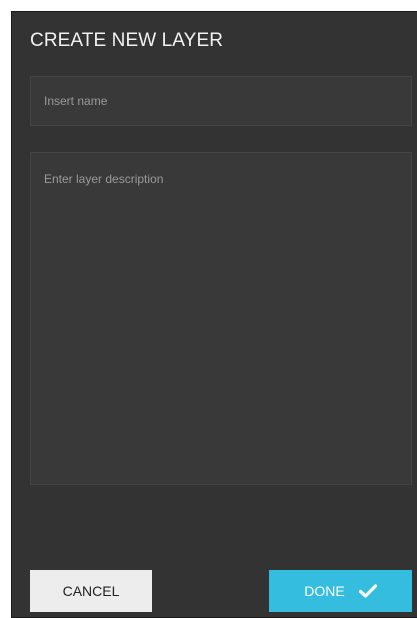  What do you see at coordinates (324, 591) in the screenshot?
I see `done-button-label: DONE` at bounding box center [324, 591].